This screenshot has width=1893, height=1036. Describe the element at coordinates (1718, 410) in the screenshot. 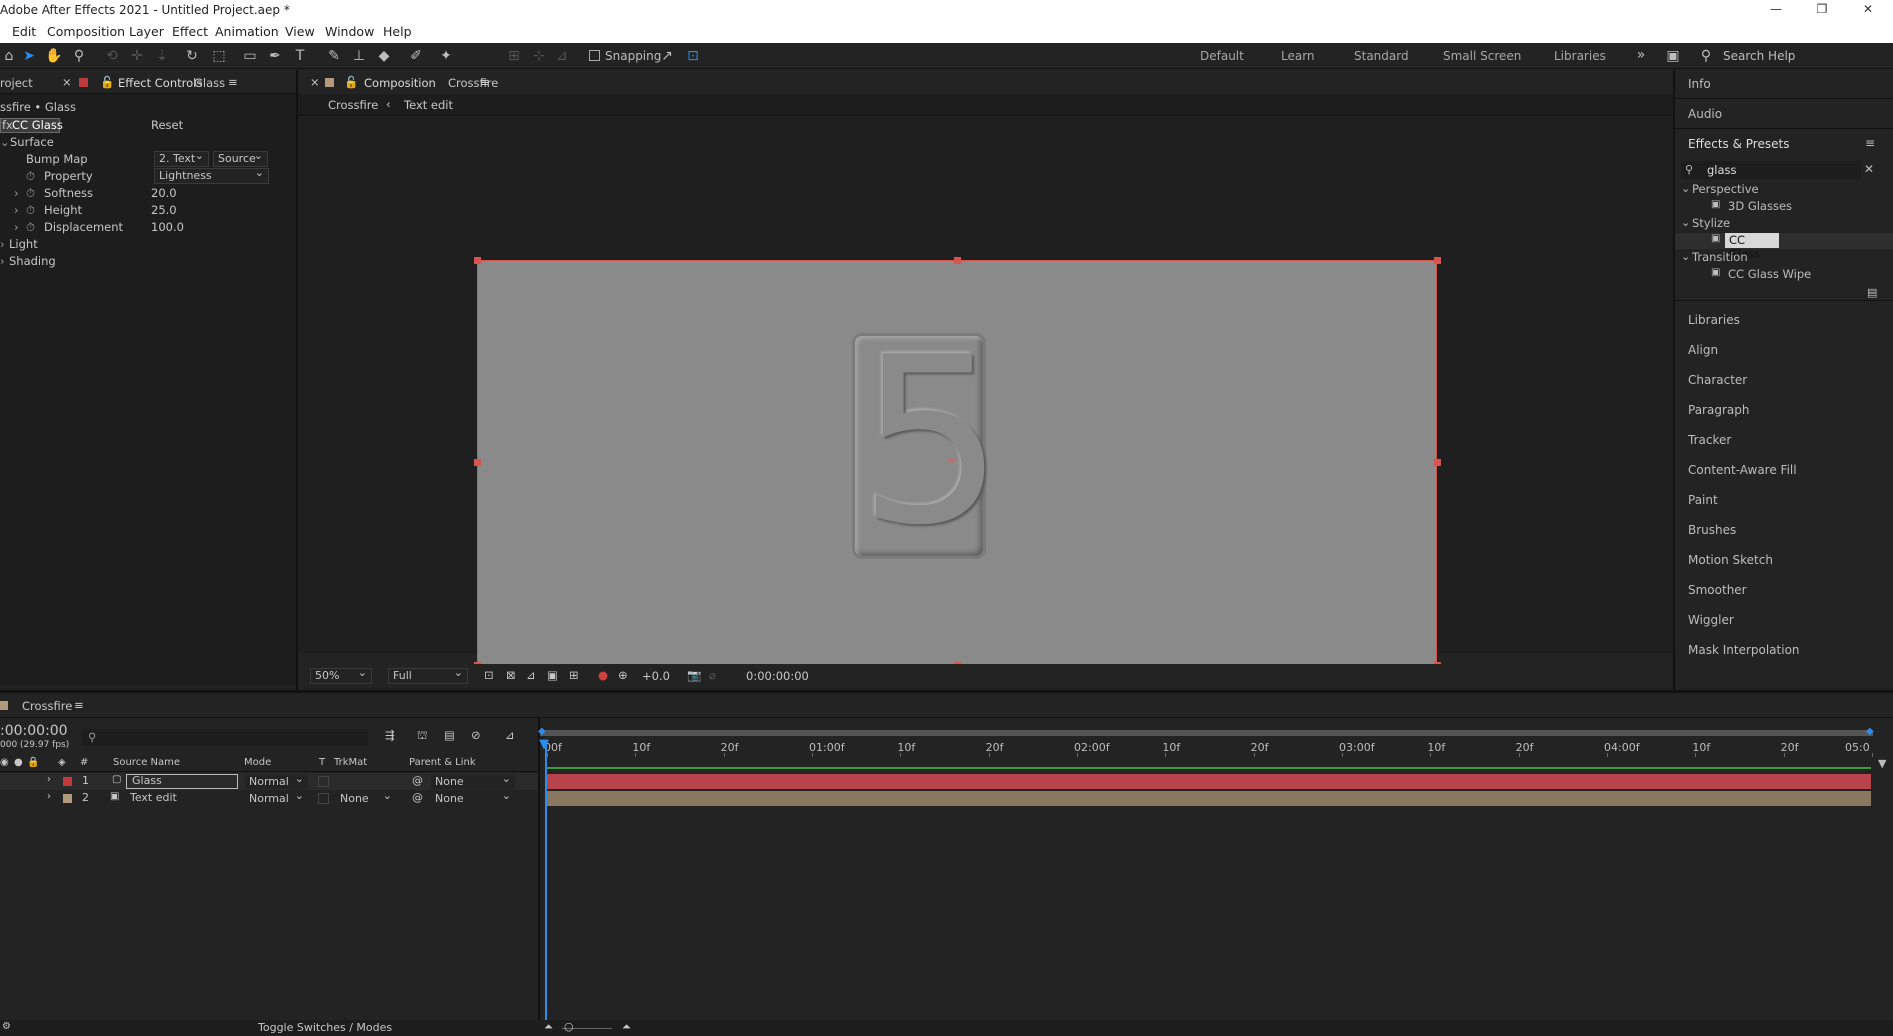

I see `panel-paragraph: Paragraph` at that location.